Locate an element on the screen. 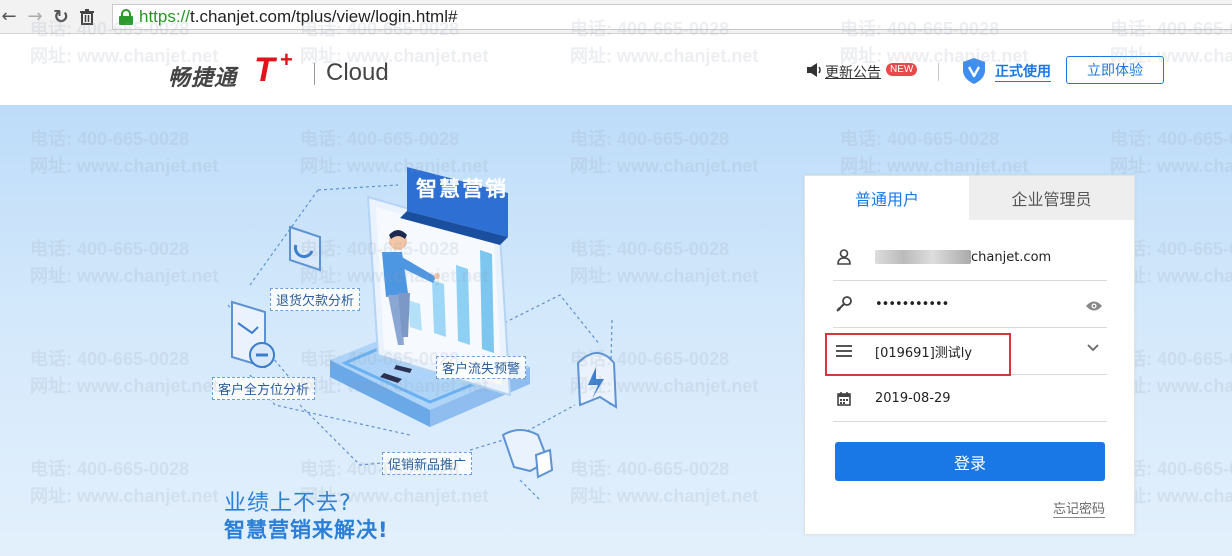  free-trial-button: 立即体验 is located at coordinates (1115, 70).